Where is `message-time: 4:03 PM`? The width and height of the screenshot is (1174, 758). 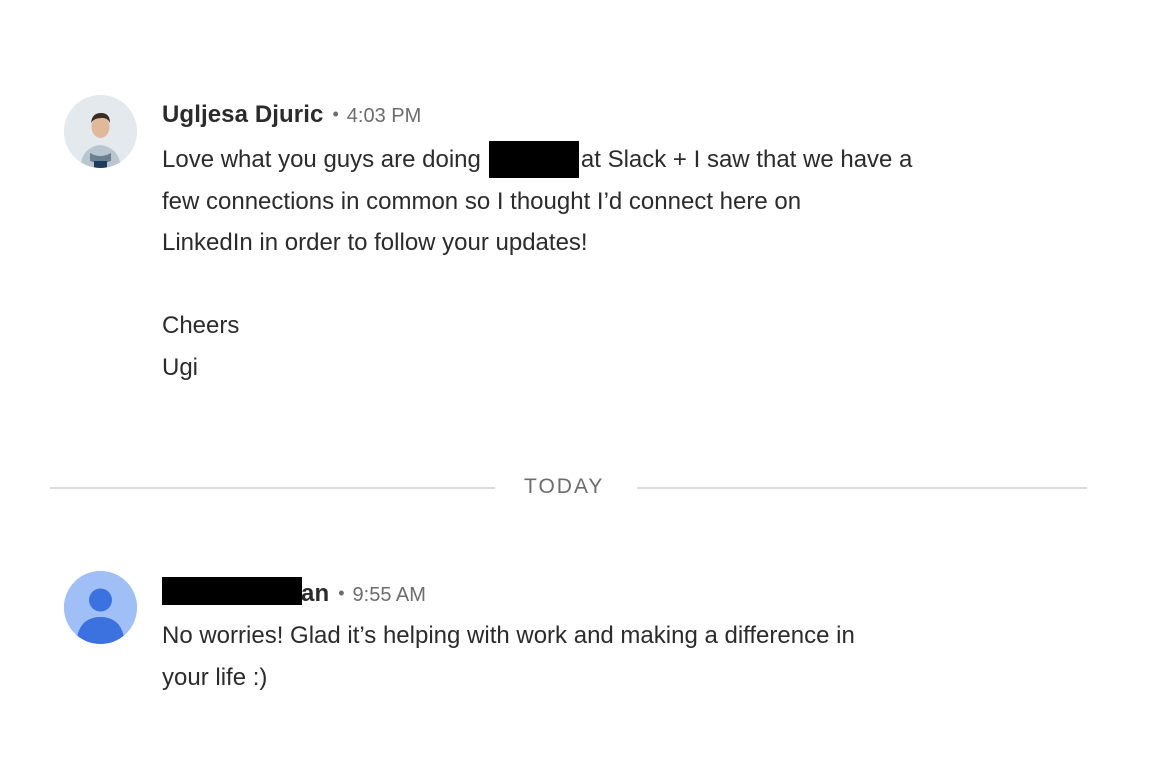 message-time: 4:03 PM is located at coordinates (384, 116).